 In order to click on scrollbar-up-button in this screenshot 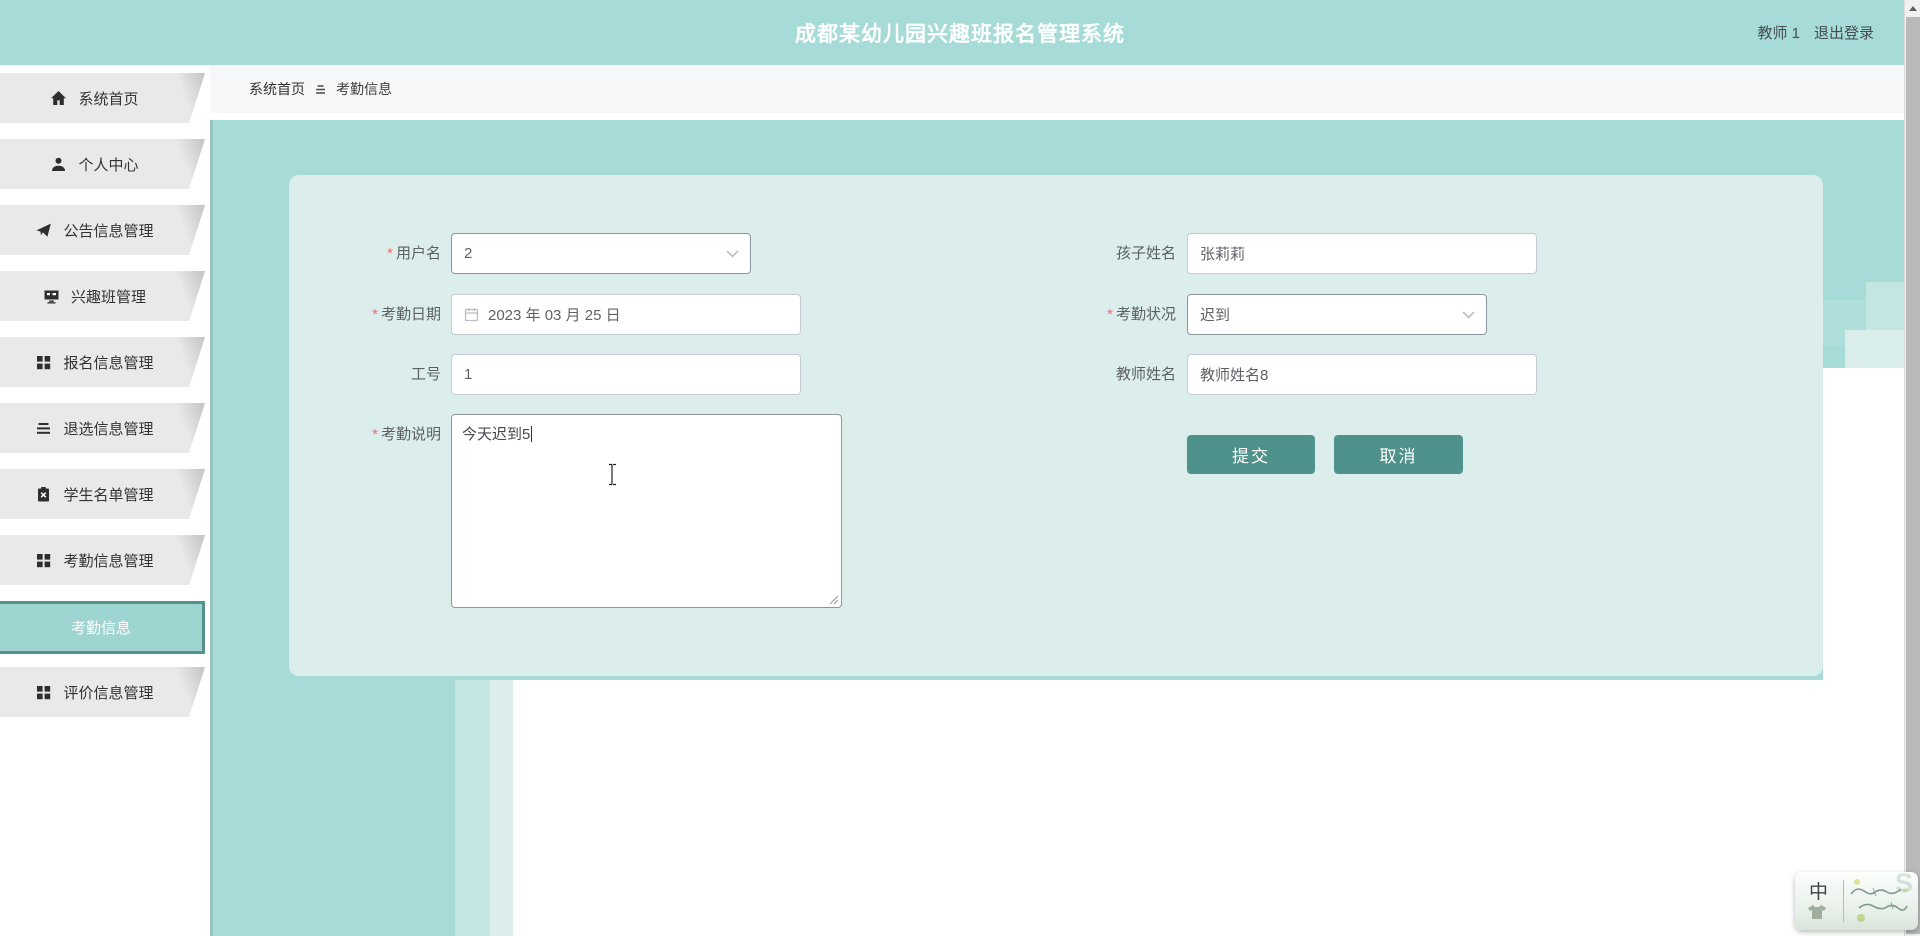, I will do `click(1912, 8)`.